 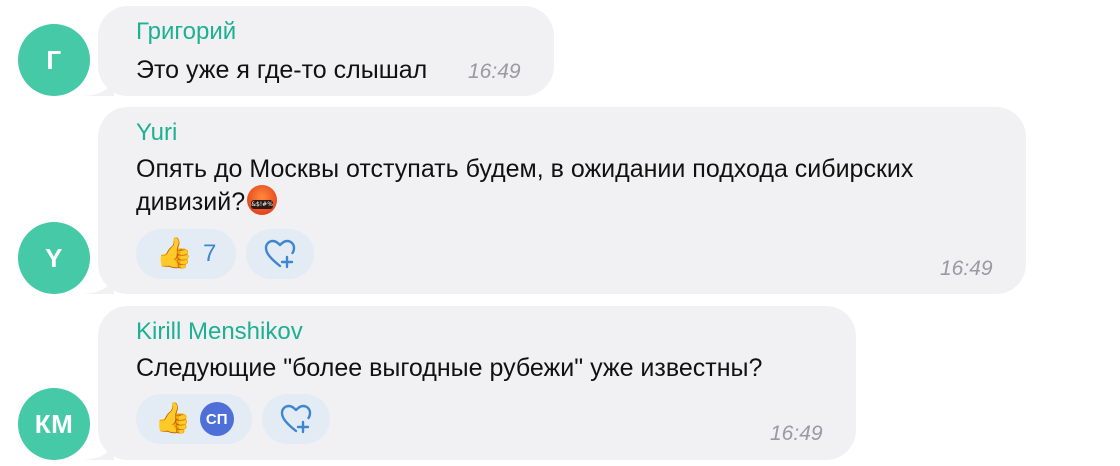 I want to click on reaction-thumbs-up: 👍 СП, so click(x=194, y=419).